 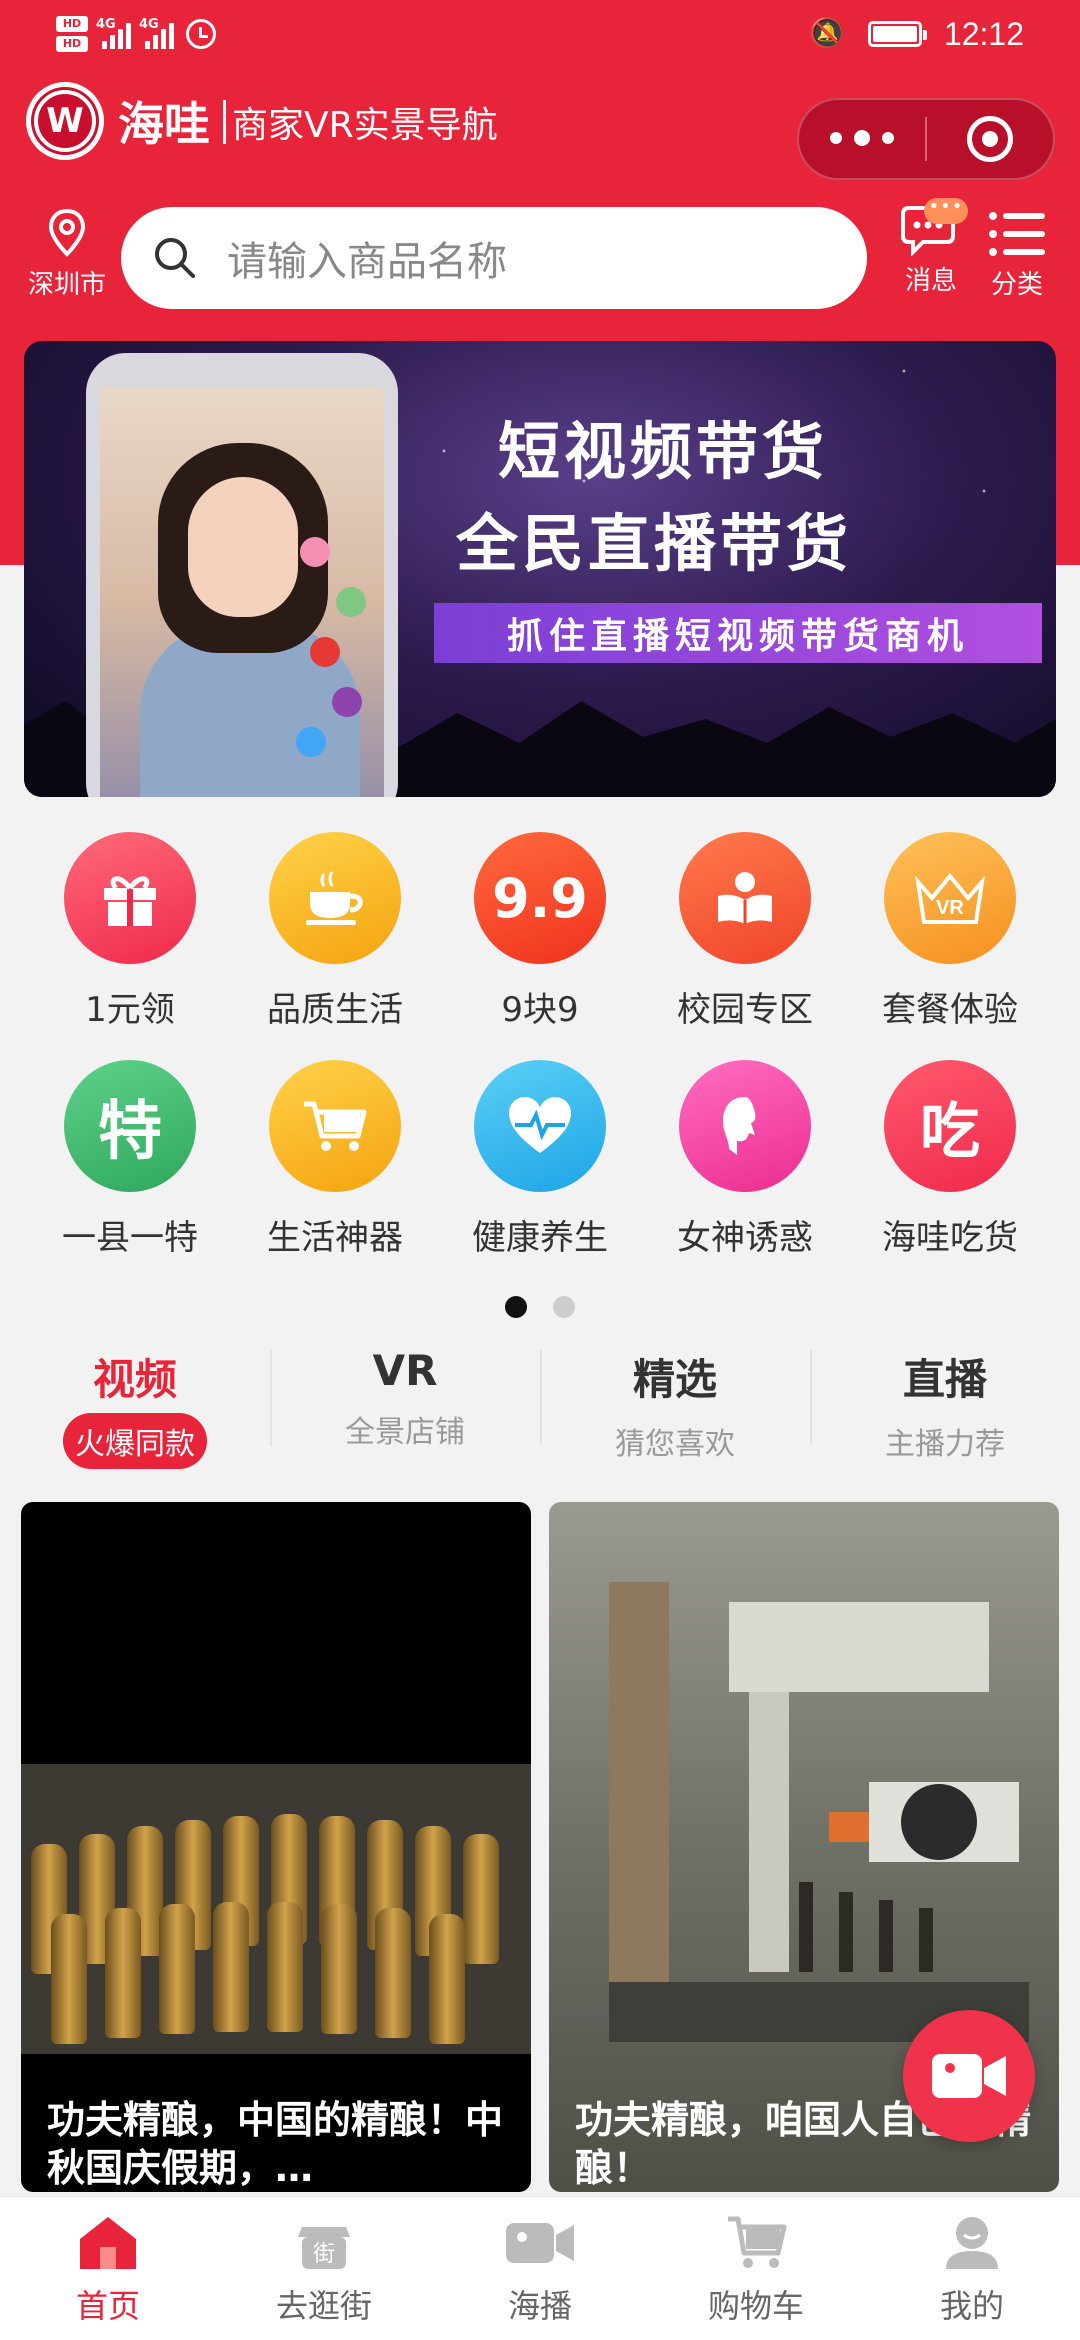 What do you see at coordinates (367, 262) in the screenshot?
I see `search-placeholder: 请输入商品名称` at bounding box center [367, 262].